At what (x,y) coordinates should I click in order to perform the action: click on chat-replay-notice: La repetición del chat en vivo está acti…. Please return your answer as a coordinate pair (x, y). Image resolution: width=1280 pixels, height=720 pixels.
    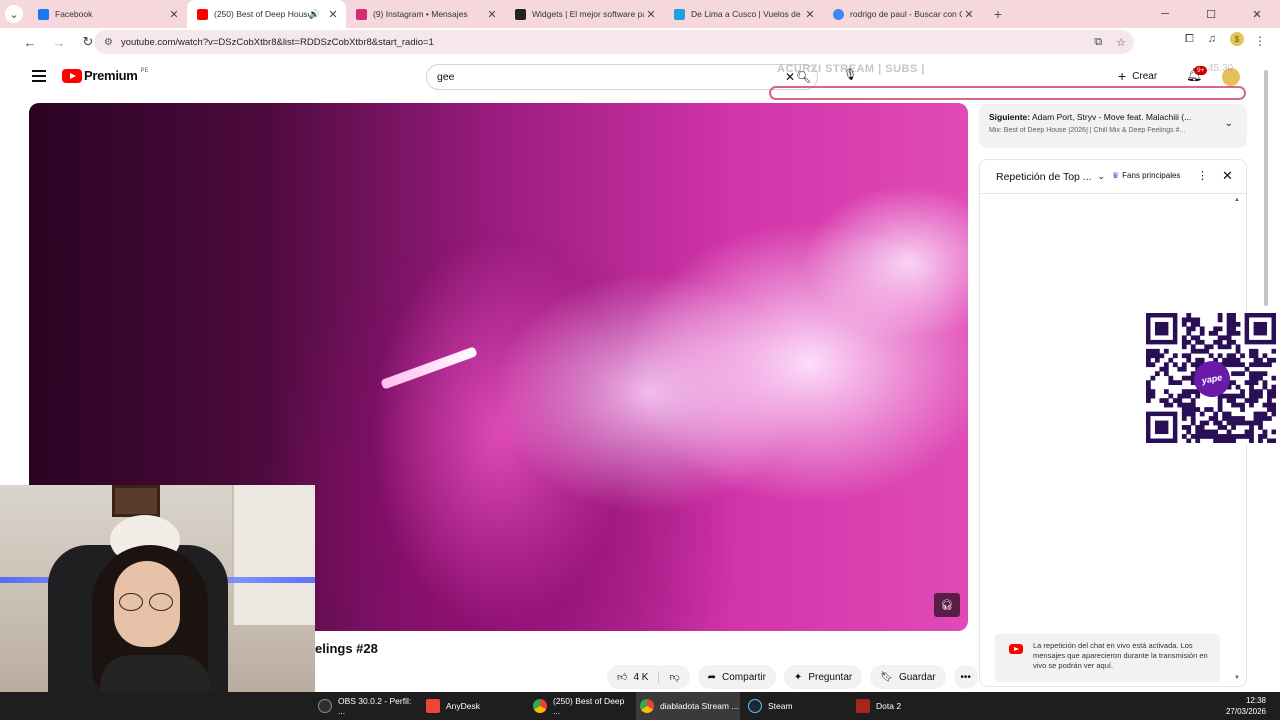
    Looking at the image, I should click on (1107, 658).